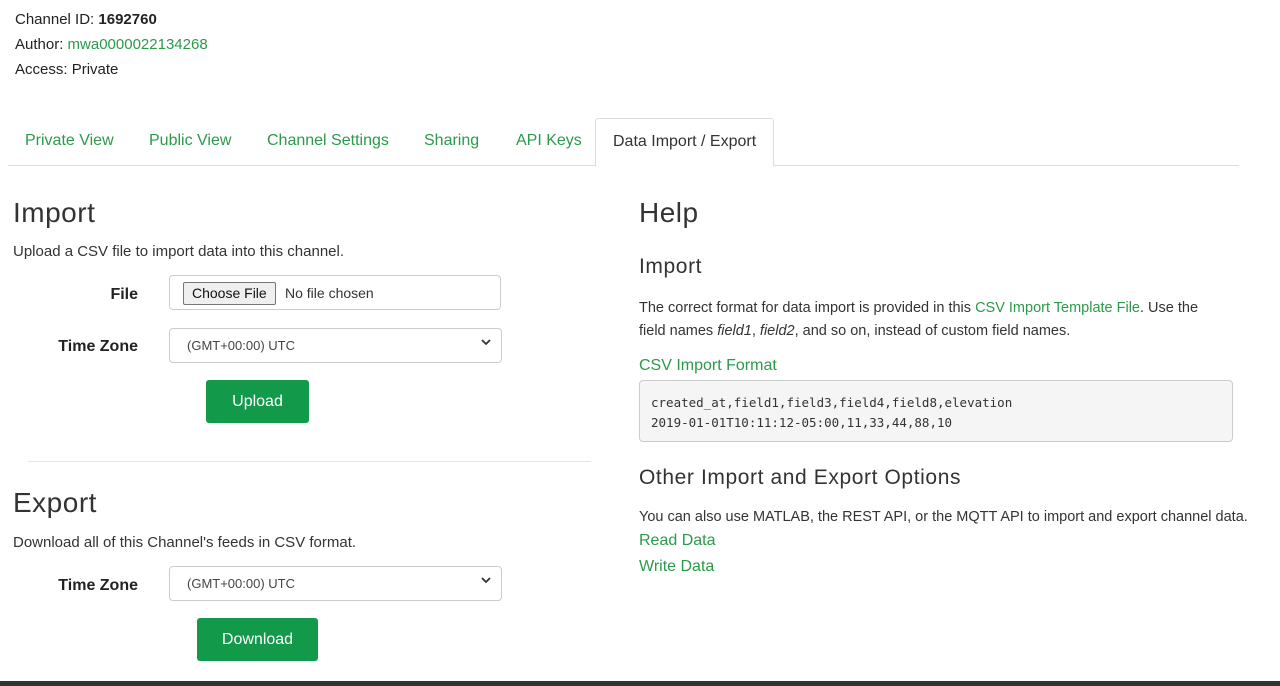 The image size is (1280, 686). What do you see at coordinates (451, 141) in the screenshot?
I see `tab-sharing: Sharing` at bounding box center [451, 141].